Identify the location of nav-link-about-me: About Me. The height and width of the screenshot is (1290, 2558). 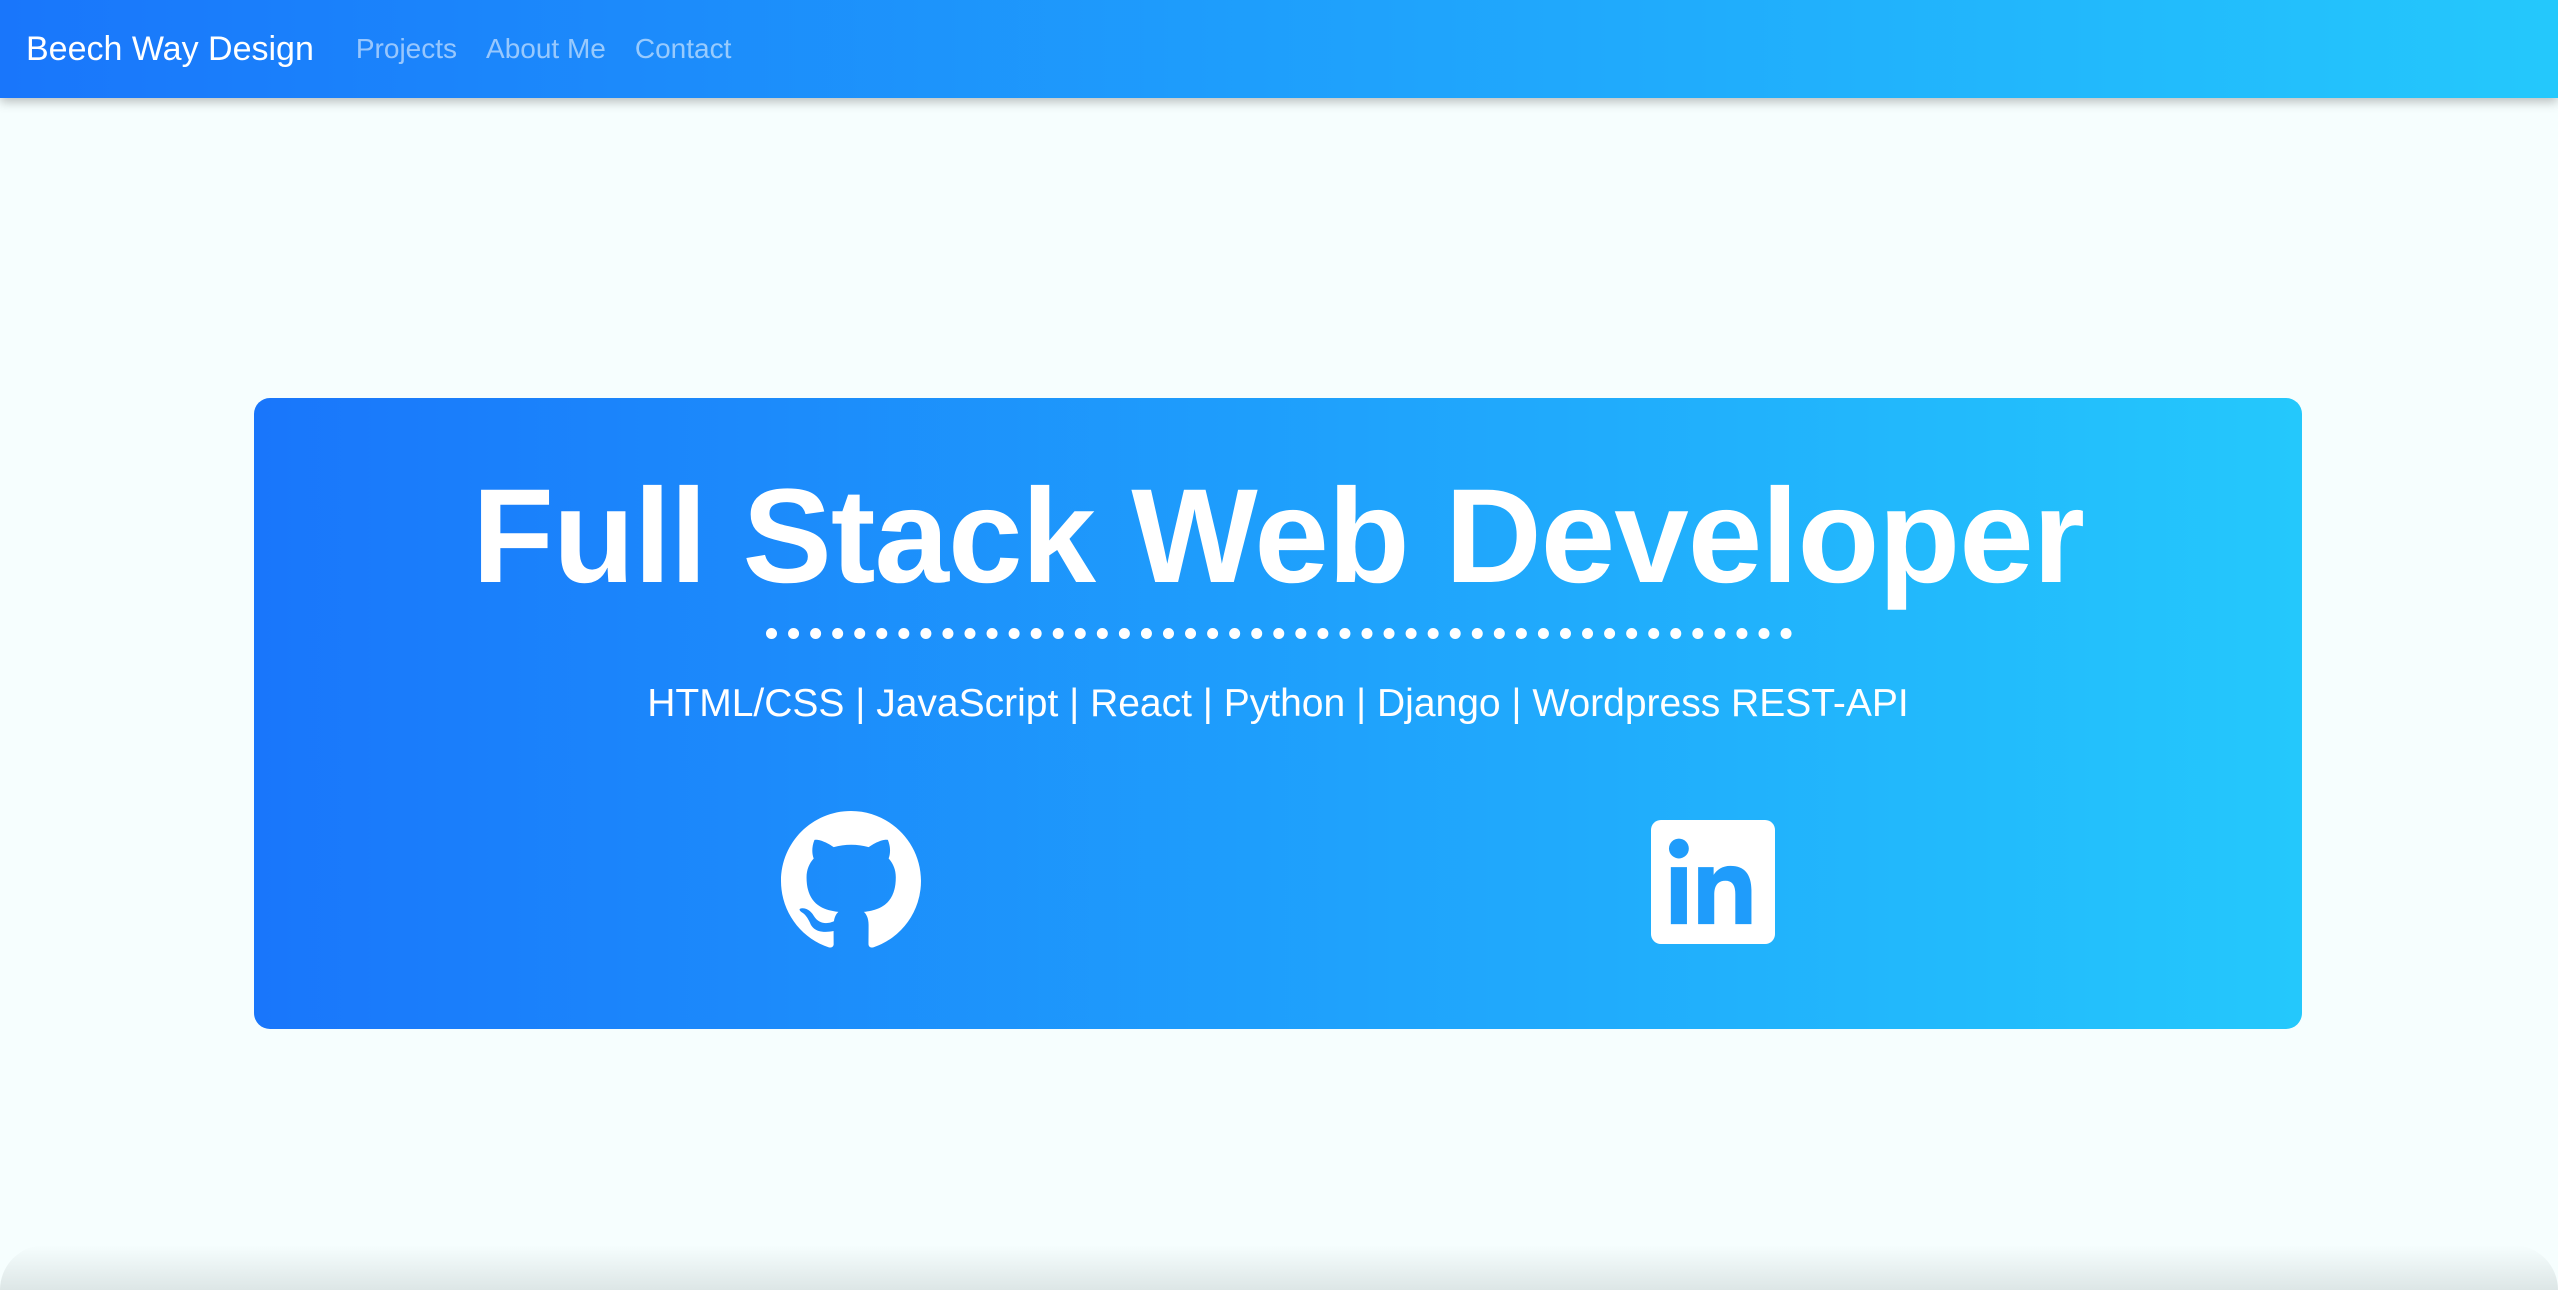
(546, 49).